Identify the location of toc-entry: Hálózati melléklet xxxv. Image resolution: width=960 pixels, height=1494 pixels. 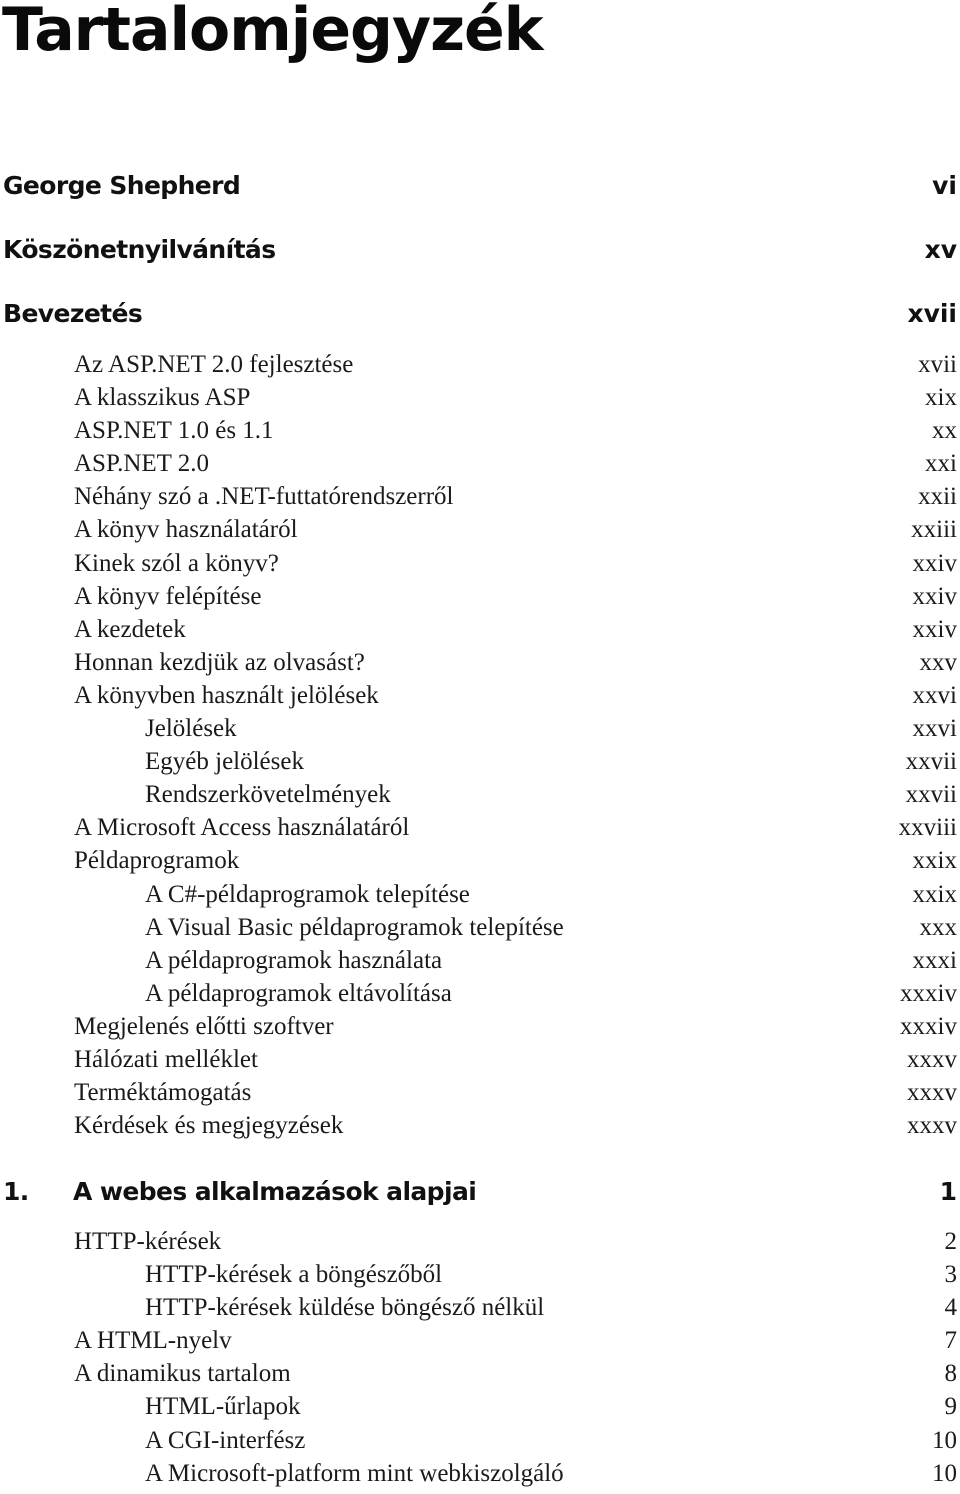
(480, 1059).